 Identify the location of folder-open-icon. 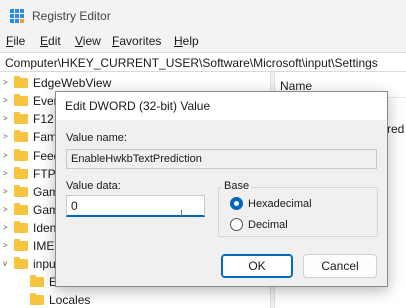
(21, 263).